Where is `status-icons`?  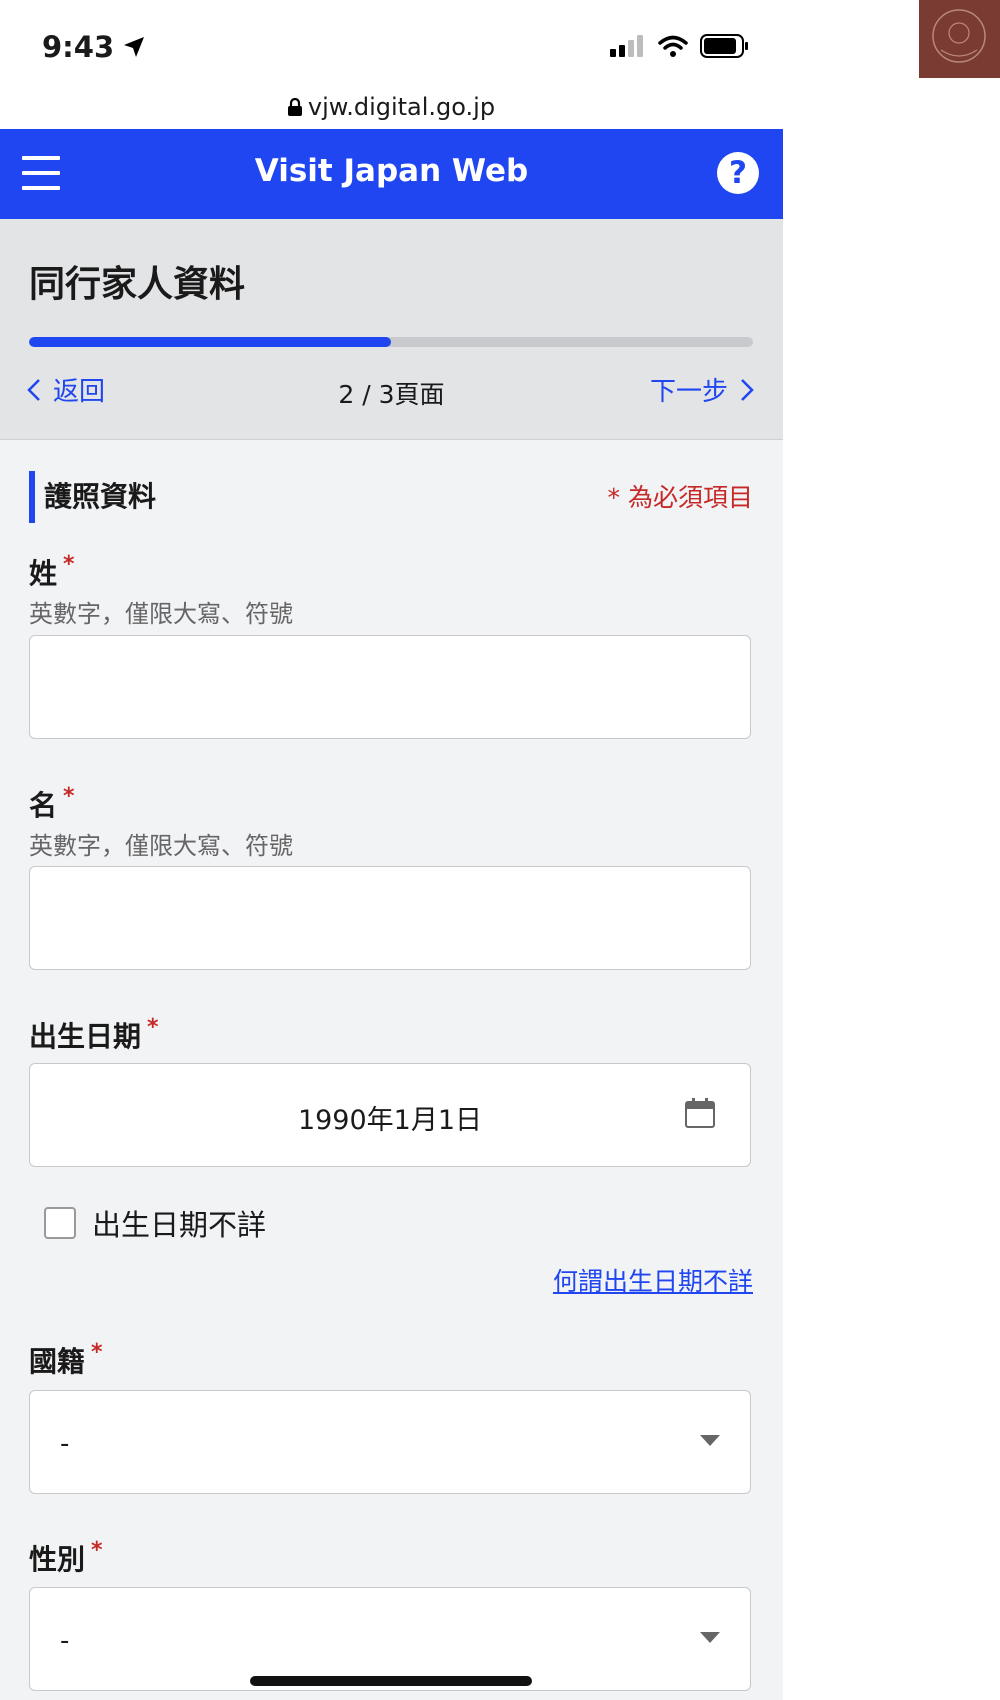
status-icons is located at coordinates (680, 46).